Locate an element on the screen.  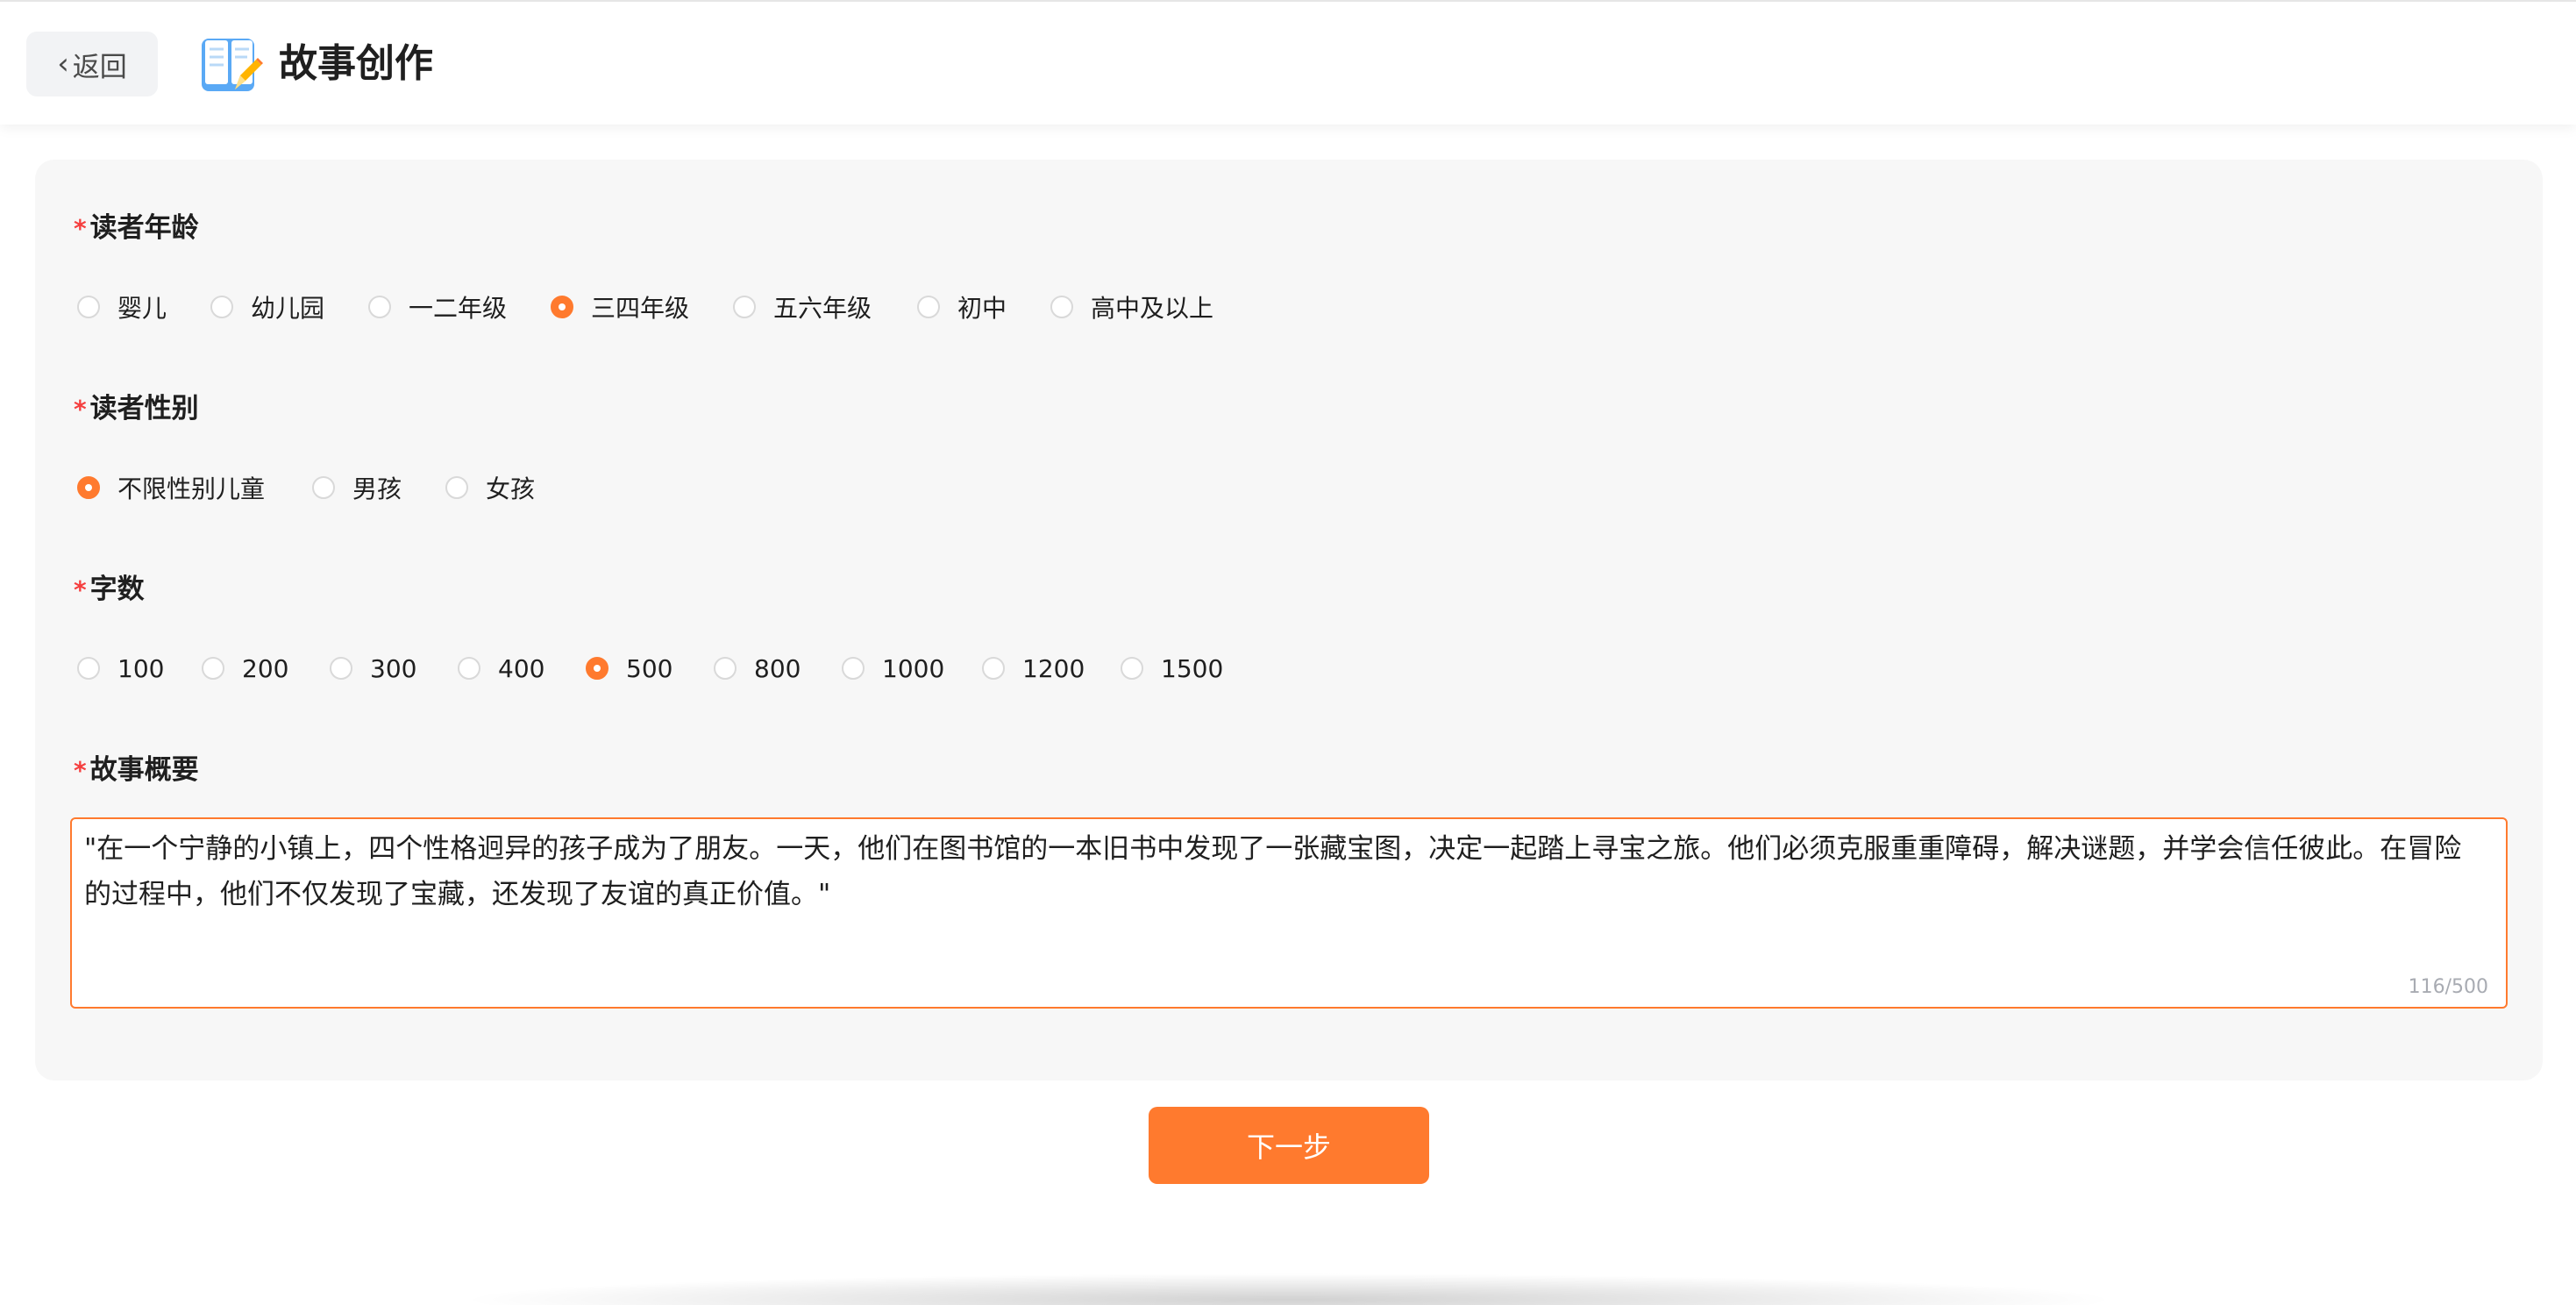
radio-label: 1500 is located at coordinates (1192, 668).